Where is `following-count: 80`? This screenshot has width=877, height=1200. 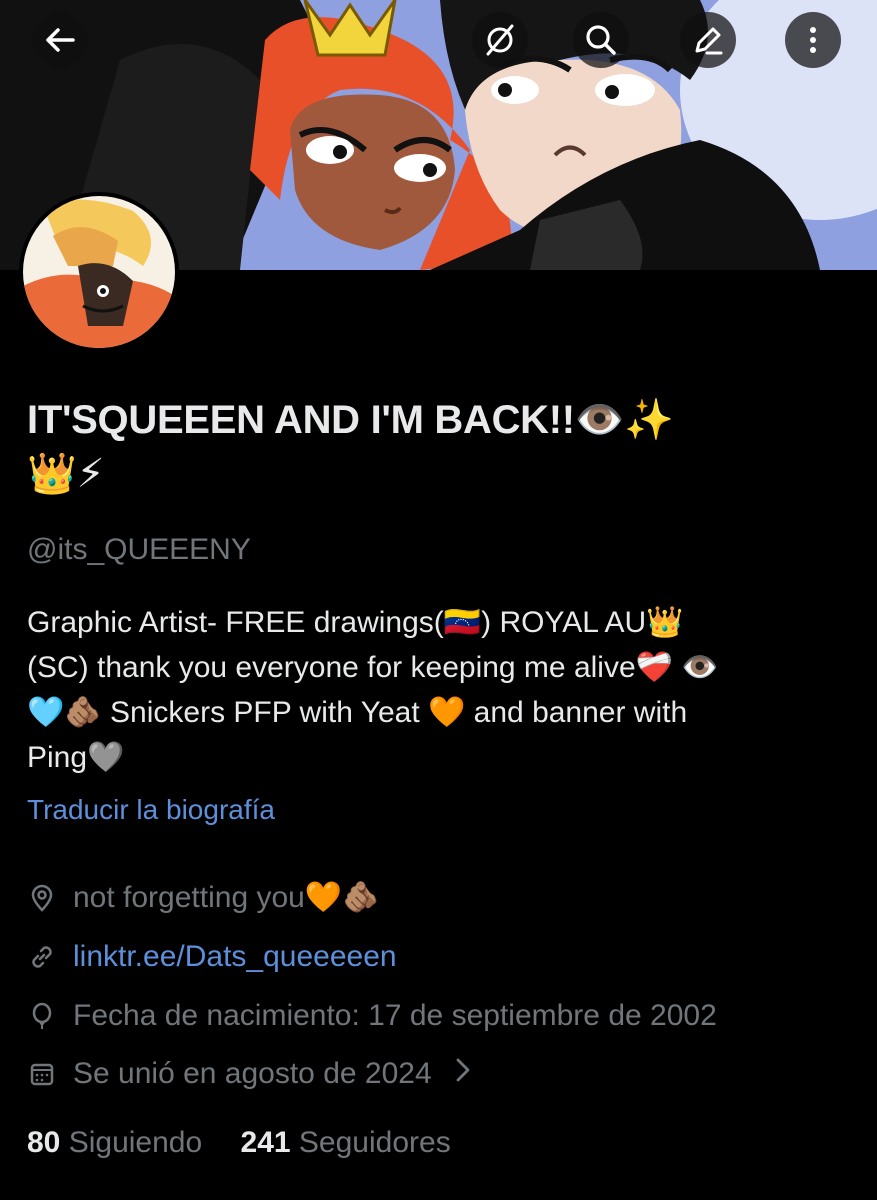
following-count: 80 is located at coordinates (44, 1142).